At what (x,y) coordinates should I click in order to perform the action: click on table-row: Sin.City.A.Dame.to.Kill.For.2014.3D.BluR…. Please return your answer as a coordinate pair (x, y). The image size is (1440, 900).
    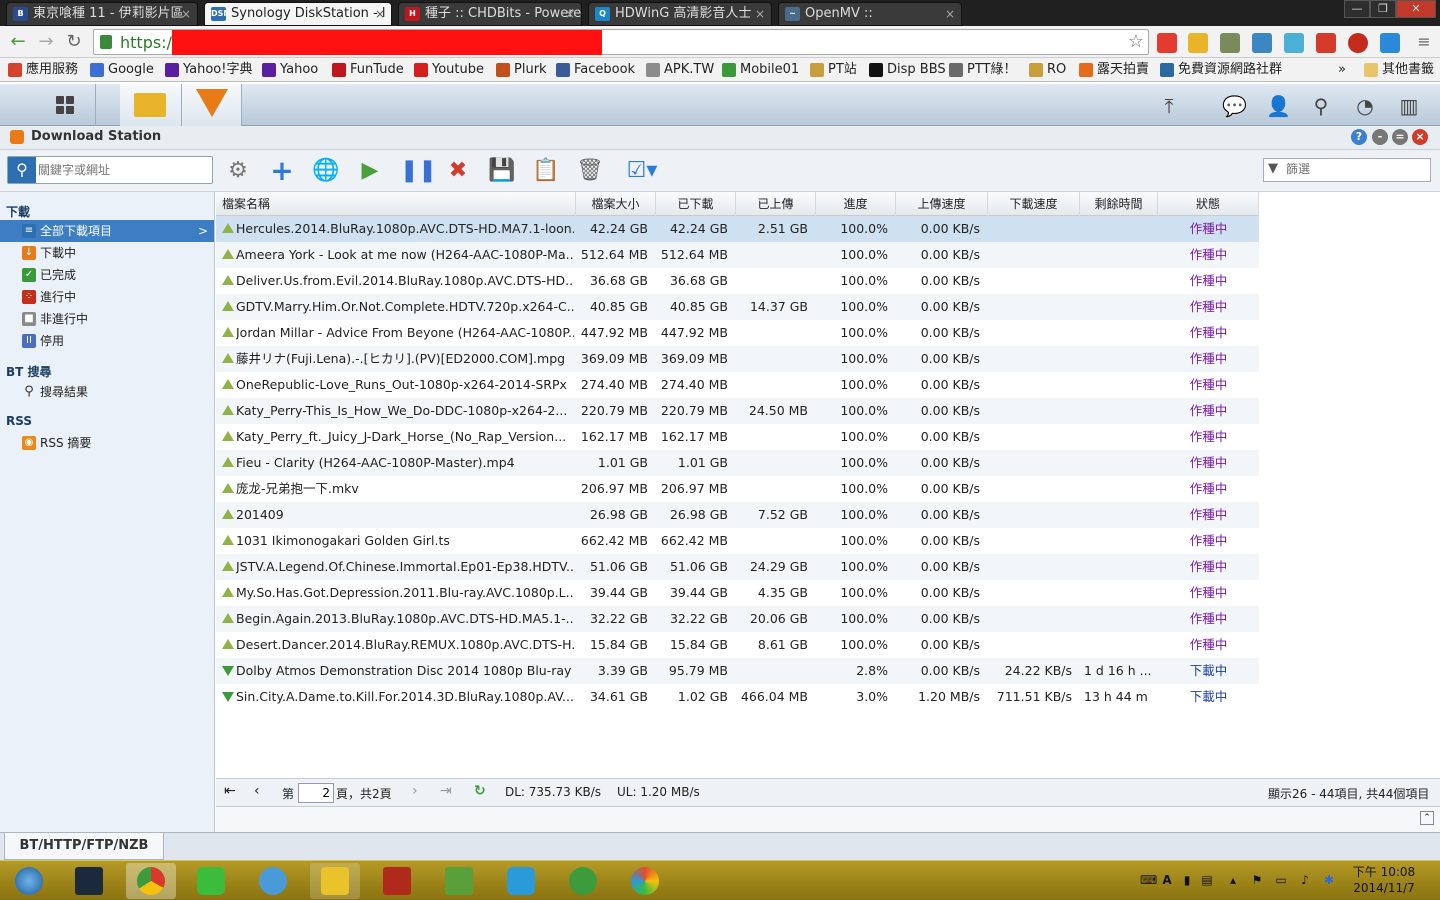
    Looking at the image, I should click on (737, 697).